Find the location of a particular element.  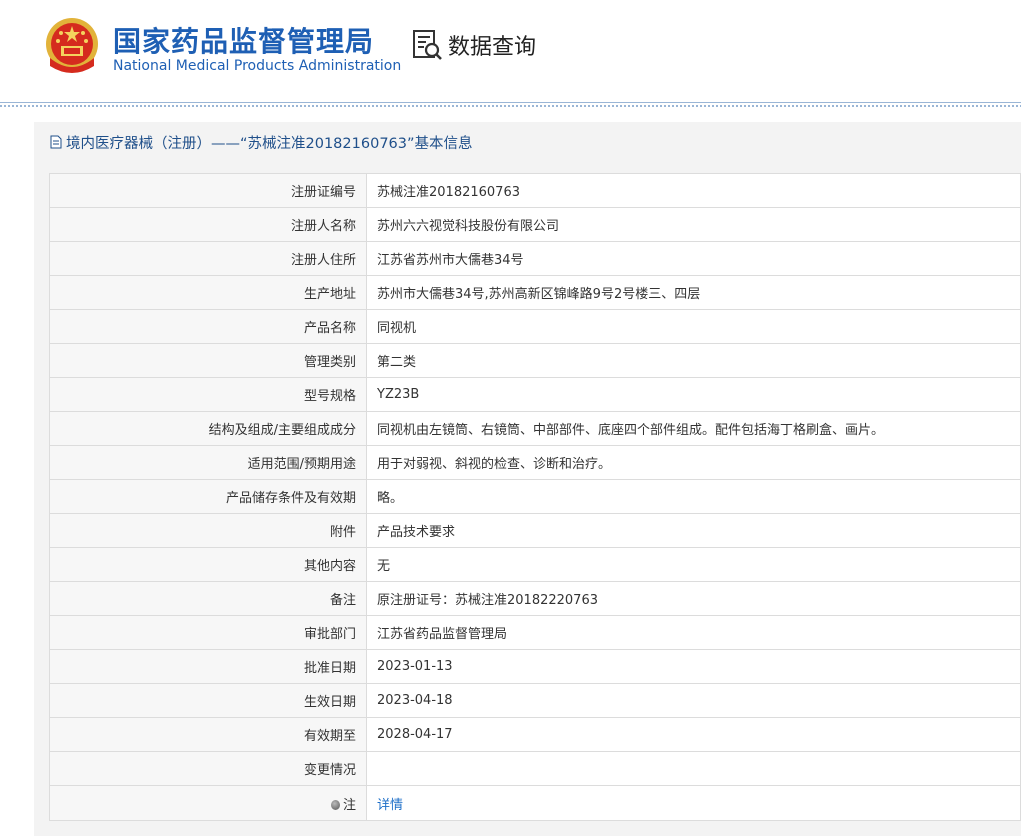

table-row: 备注 原注册证号：苏械注准20182220763 is located at coordinates (535, 598).